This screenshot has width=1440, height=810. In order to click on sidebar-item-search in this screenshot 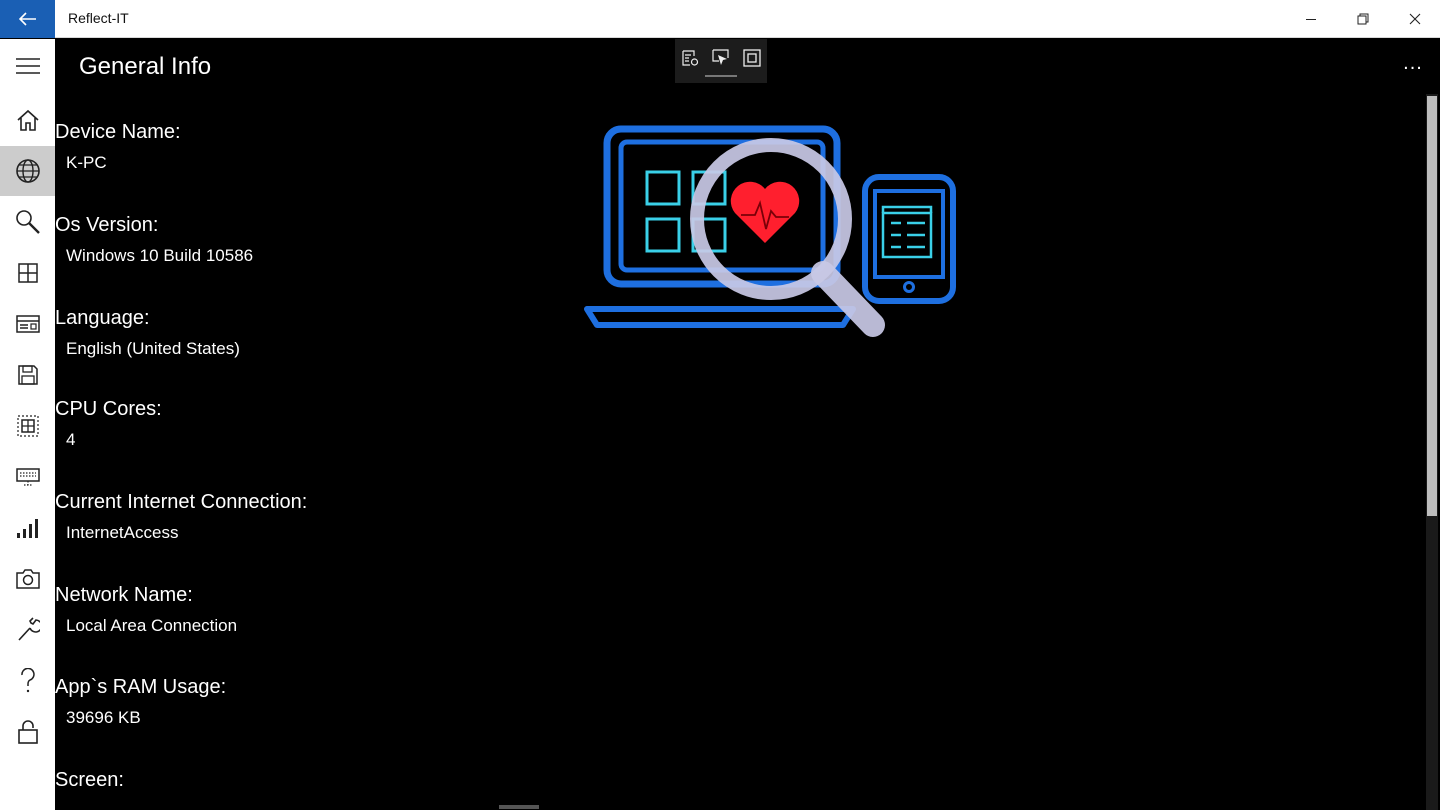, I will do `click(27, 222)`.